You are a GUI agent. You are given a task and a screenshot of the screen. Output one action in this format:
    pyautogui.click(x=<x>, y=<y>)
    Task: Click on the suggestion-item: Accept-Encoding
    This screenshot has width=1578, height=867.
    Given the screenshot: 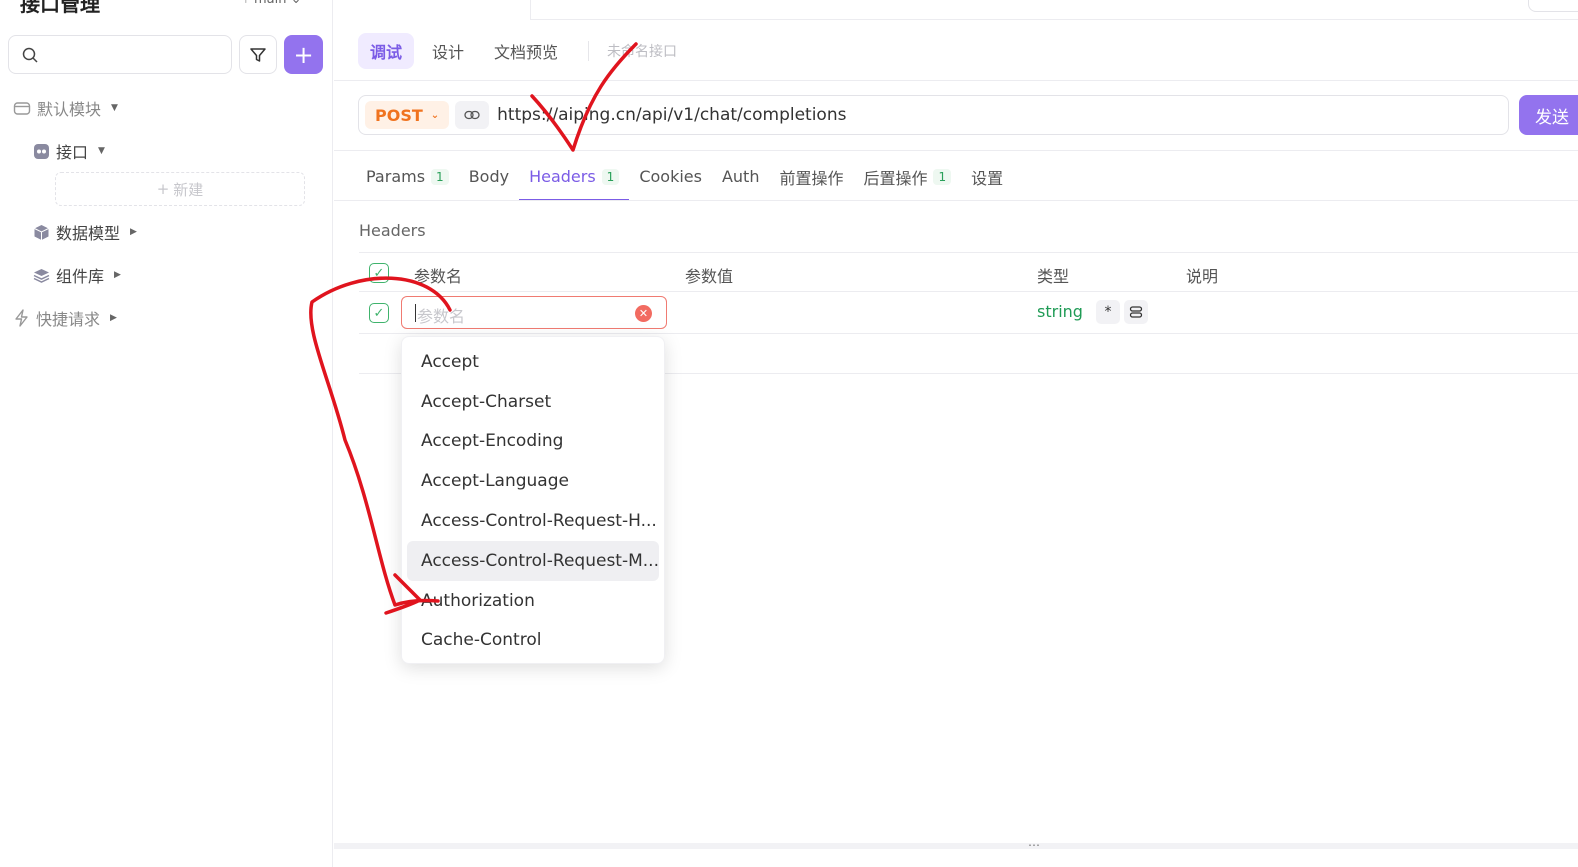 What is the action you would take?
    pyautogui.click(x=533, y=442)
    